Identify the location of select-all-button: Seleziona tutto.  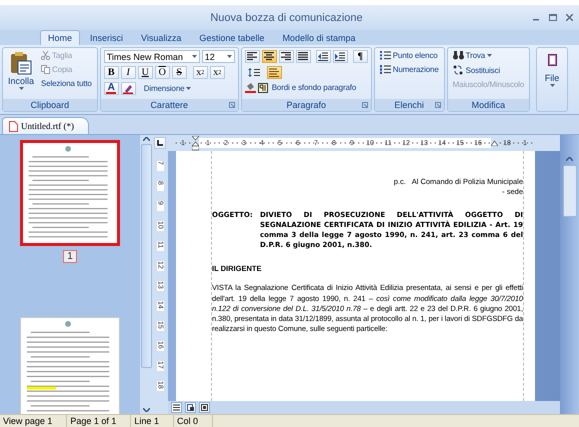
(66, 83).